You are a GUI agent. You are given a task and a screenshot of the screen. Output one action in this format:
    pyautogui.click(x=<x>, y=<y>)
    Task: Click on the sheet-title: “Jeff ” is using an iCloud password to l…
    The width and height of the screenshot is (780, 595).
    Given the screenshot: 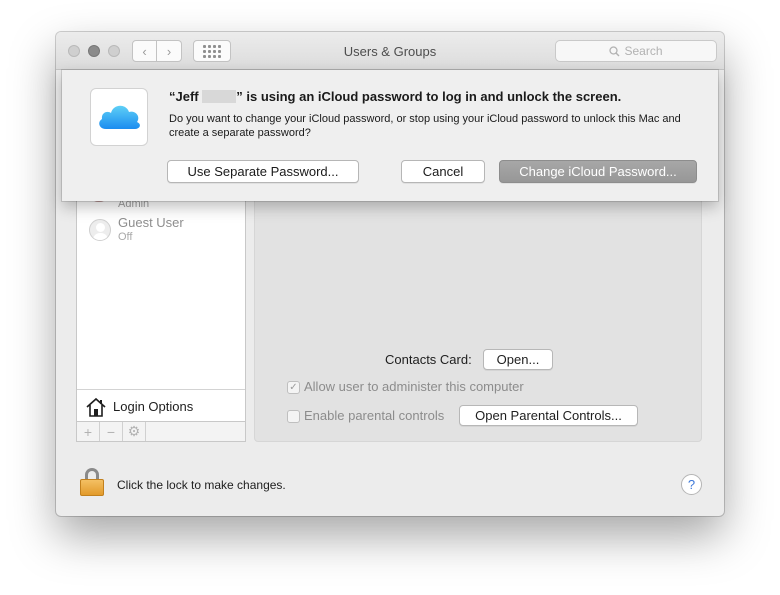 What is the action you would take?
    pyautogui.click(x=395, y=96)
    